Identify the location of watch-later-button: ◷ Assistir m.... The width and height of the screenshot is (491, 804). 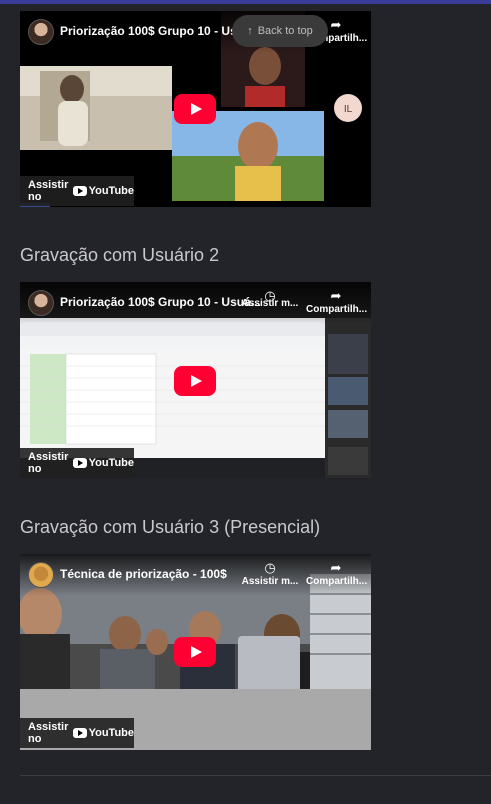
(270, 573).